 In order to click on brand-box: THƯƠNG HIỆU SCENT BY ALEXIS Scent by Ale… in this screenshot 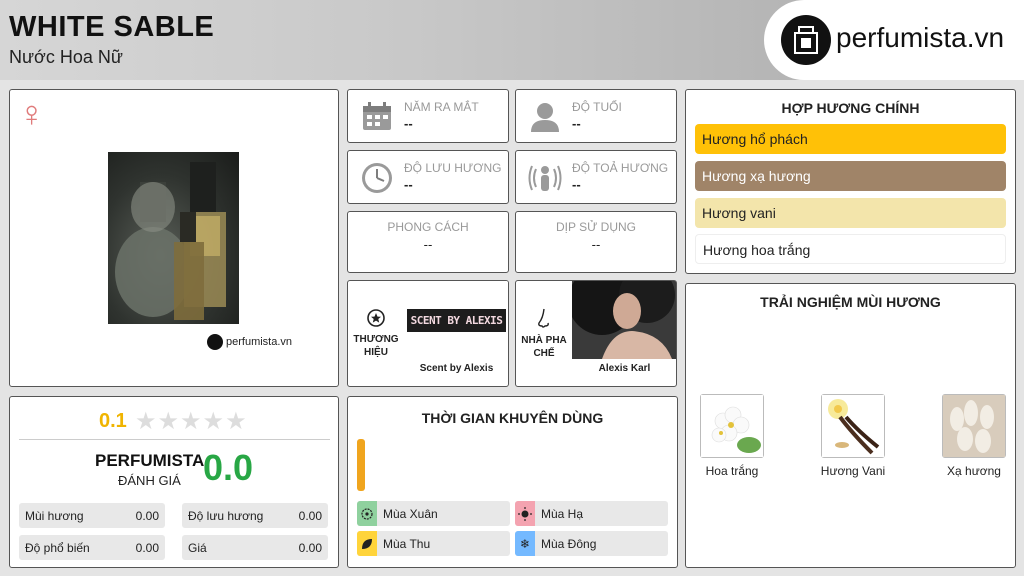, I will do `click(428, 333)`.